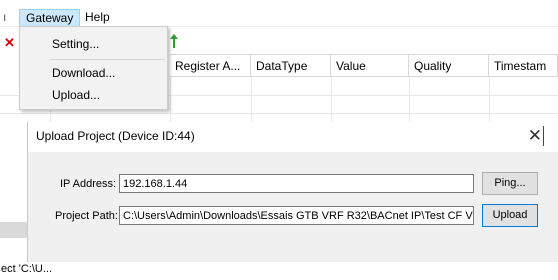 Image resolution: width=558 pixels, height=280 pixels. I want to click on column-header-value: Value, so click(370, 65).